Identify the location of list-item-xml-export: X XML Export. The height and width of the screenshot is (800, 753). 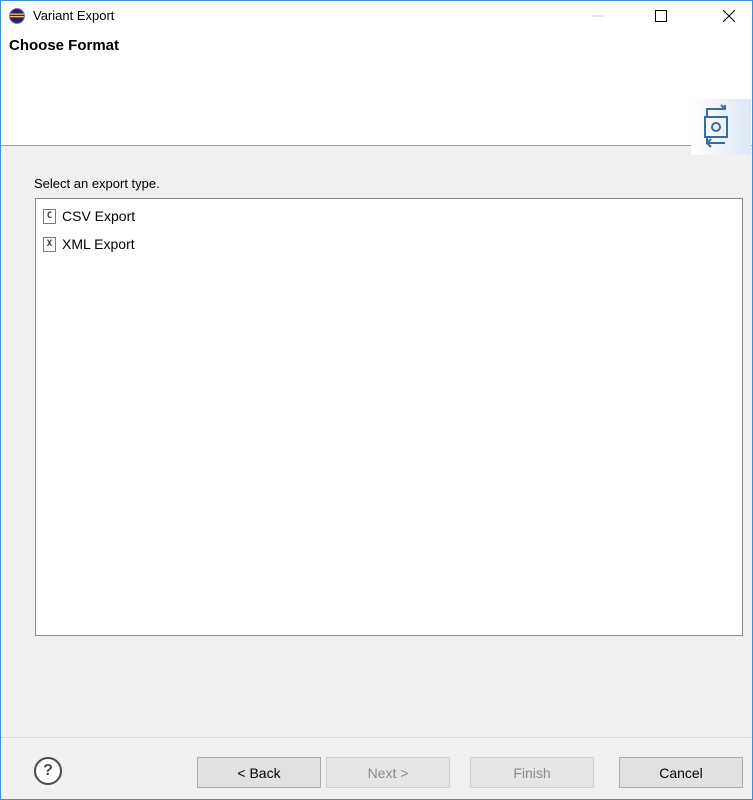
(89, 244).